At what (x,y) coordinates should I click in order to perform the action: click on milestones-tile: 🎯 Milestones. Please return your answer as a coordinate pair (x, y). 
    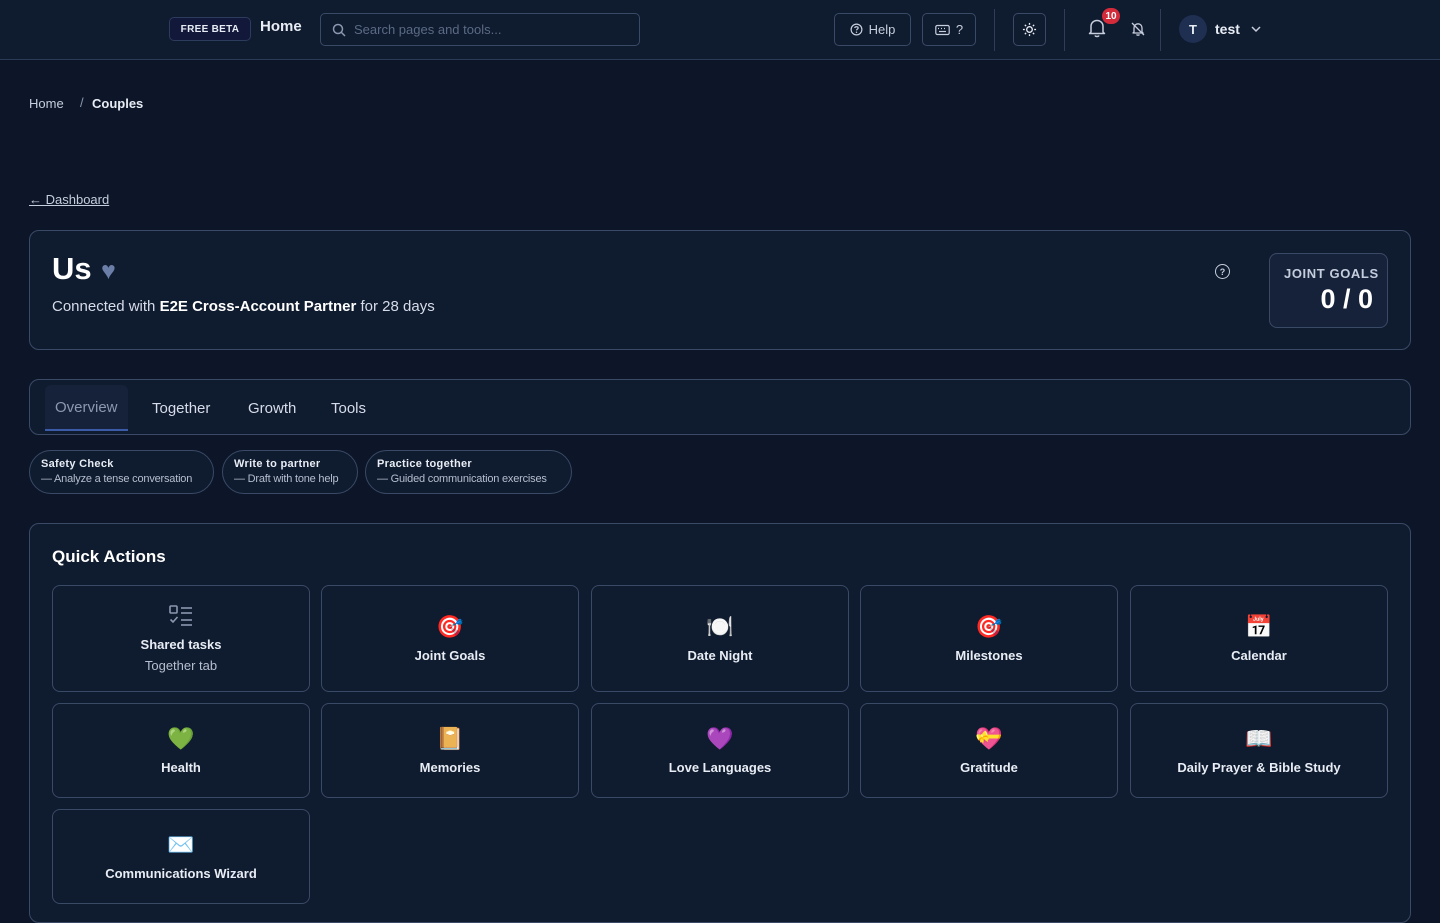
    Looking at the image, I should click on (989, 638).